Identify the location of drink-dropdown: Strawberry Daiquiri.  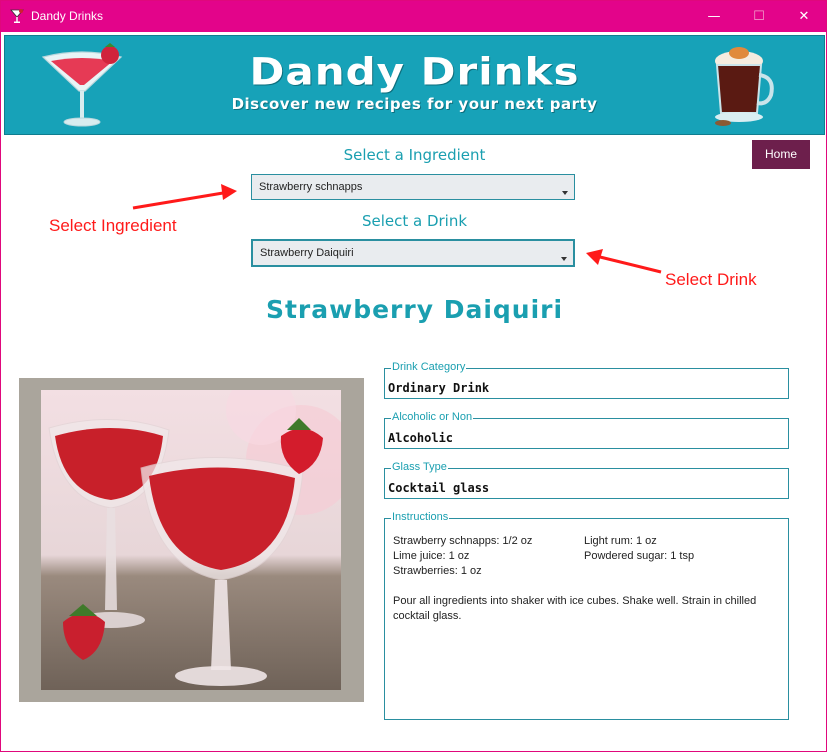
(413, 253).